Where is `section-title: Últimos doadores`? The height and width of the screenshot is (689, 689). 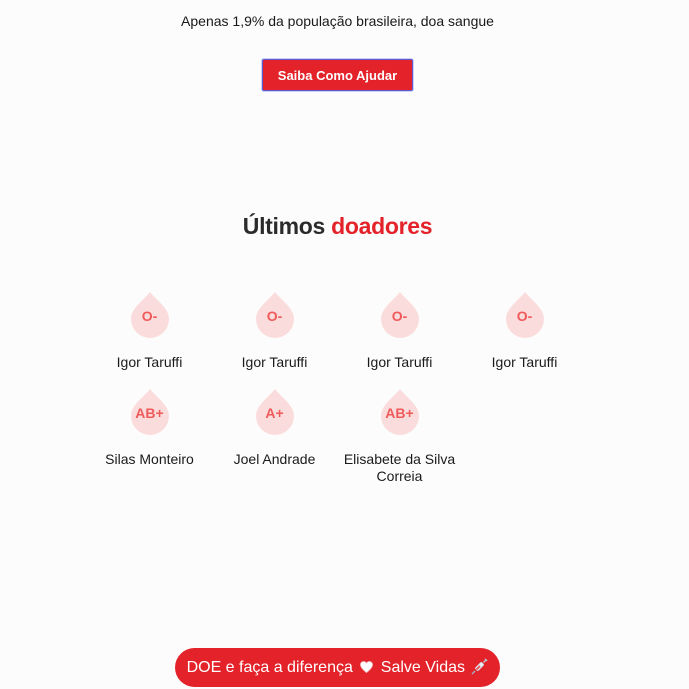
section-title: Últimos doadores is located at coordinates (337, 226).